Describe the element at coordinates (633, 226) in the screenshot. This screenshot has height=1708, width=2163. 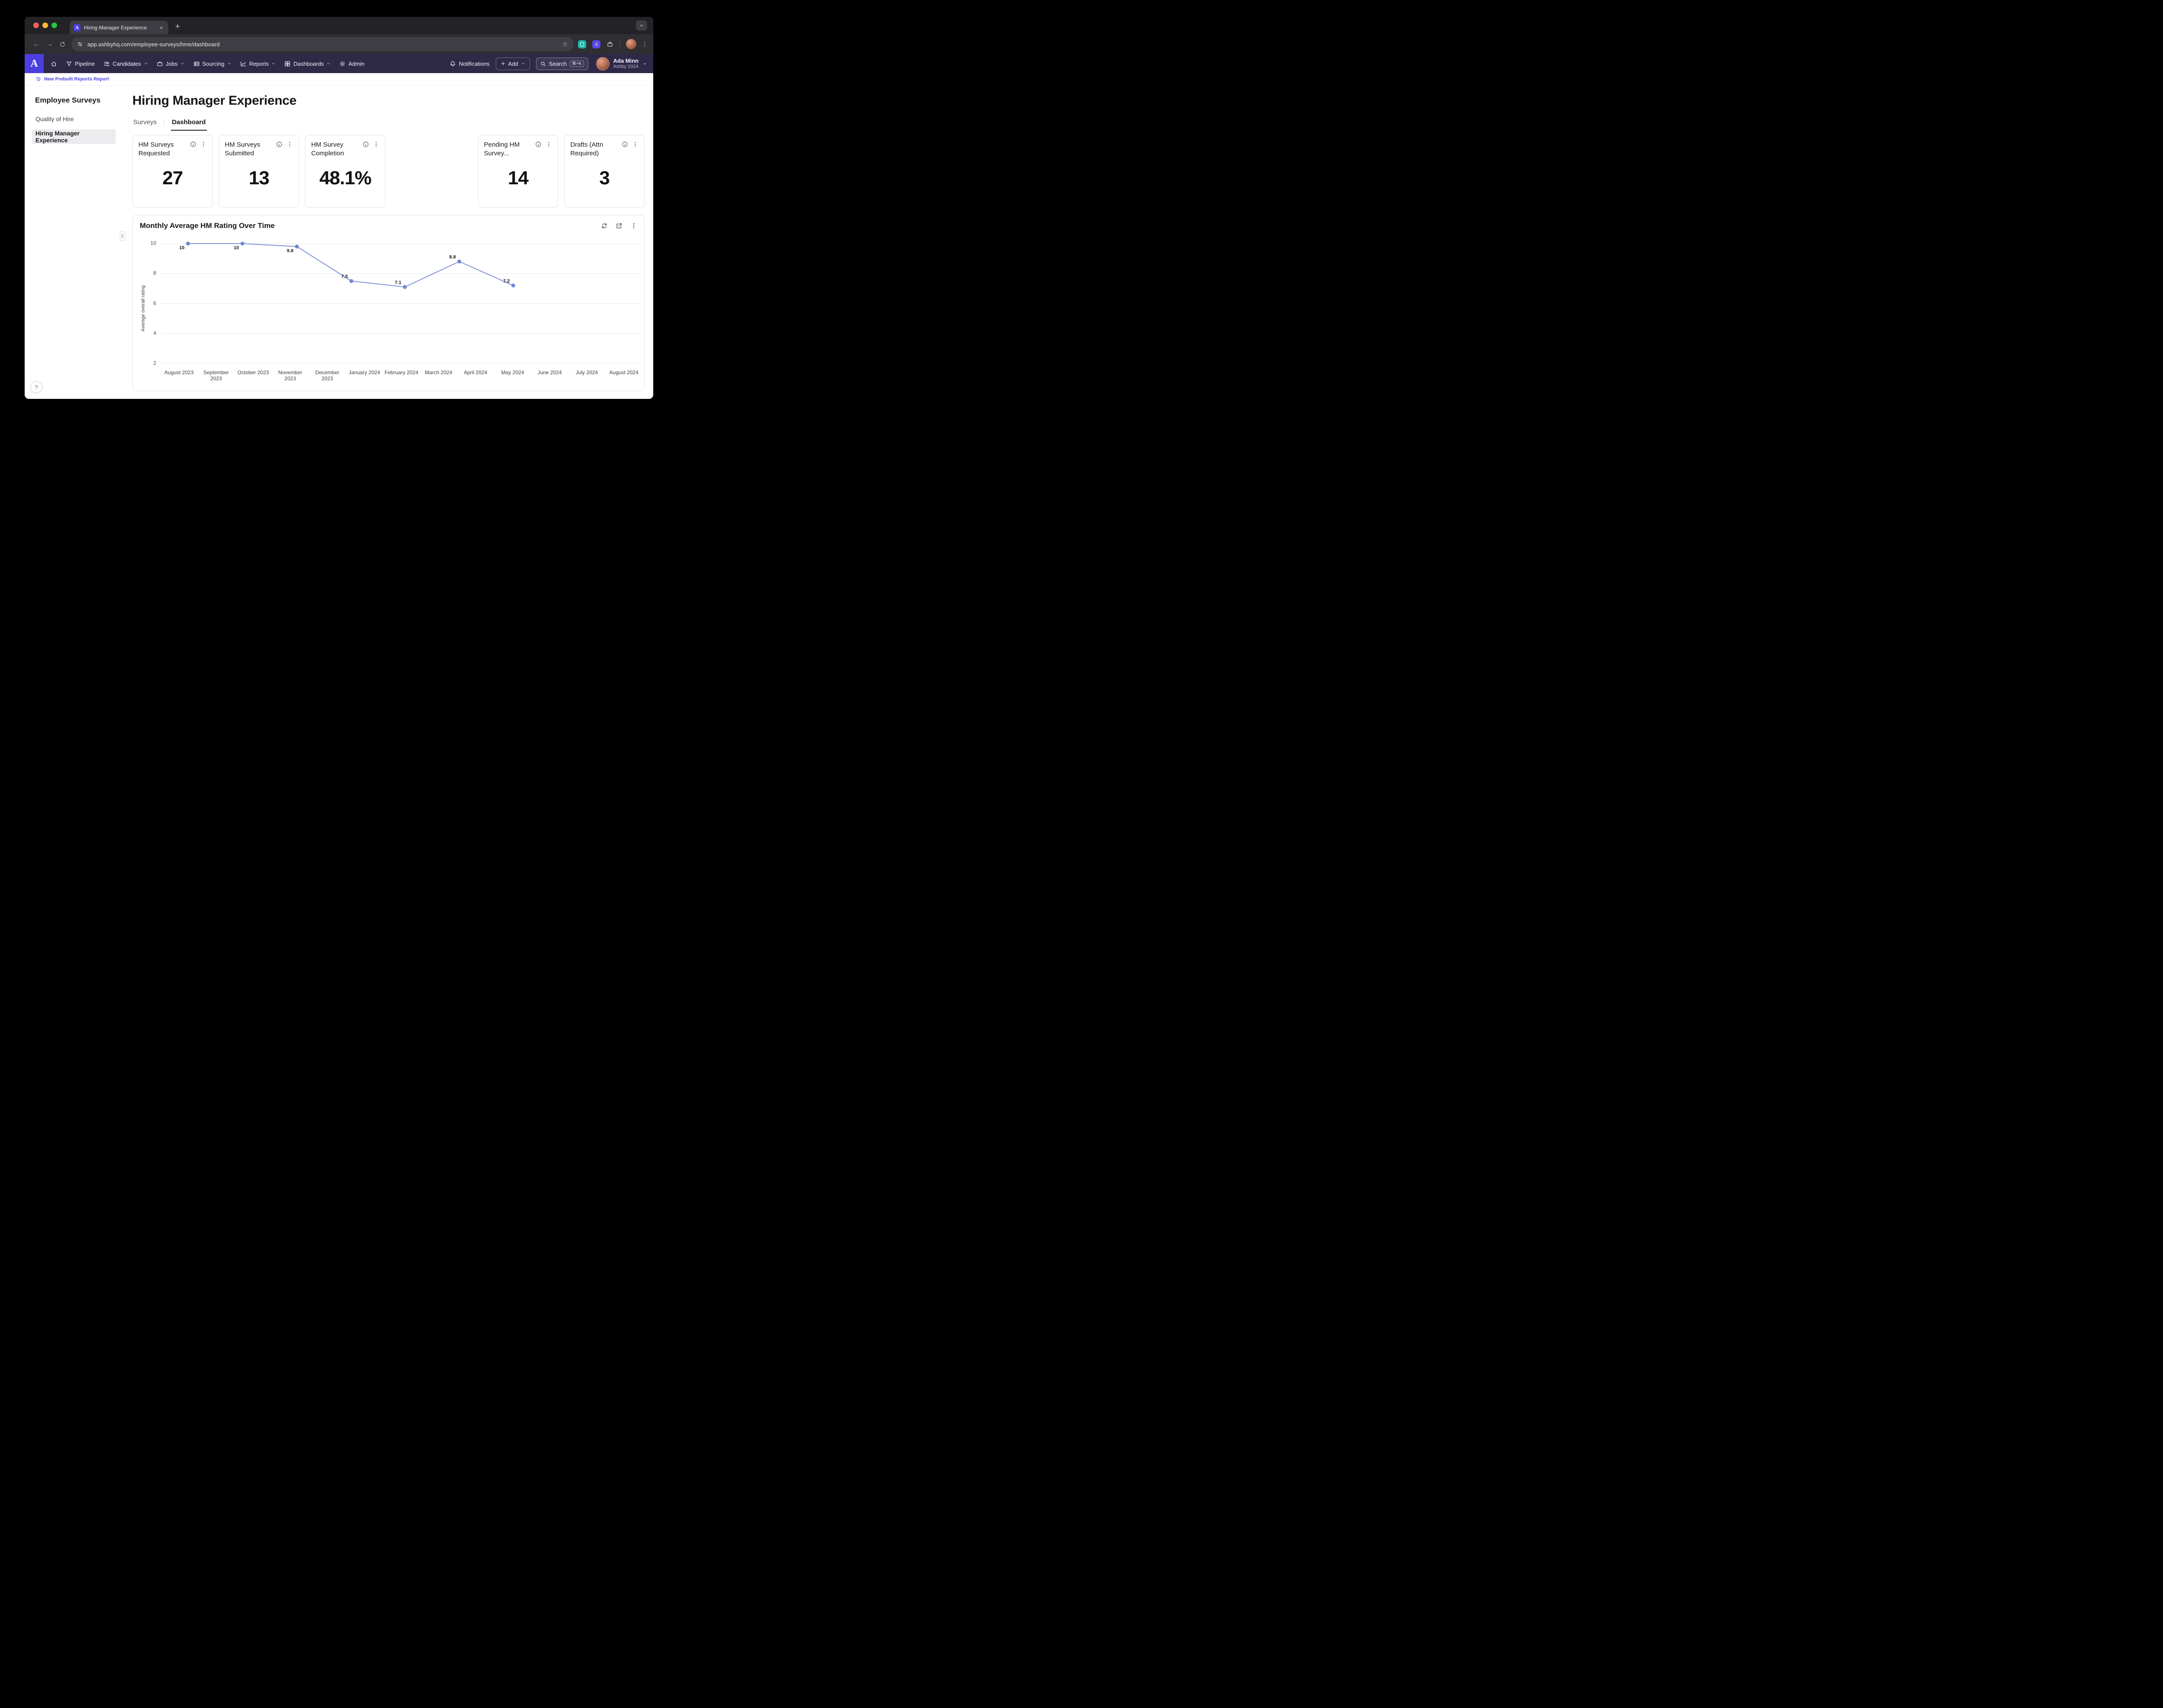
I see `chart-kebab-menu-icon` at that location.